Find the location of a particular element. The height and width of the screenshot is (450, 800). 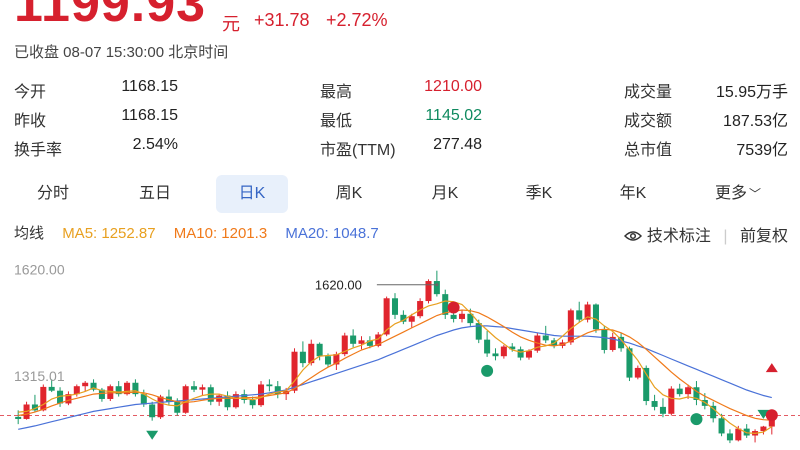

stat-label-low: 最低 is located at coordinates (336, 121).